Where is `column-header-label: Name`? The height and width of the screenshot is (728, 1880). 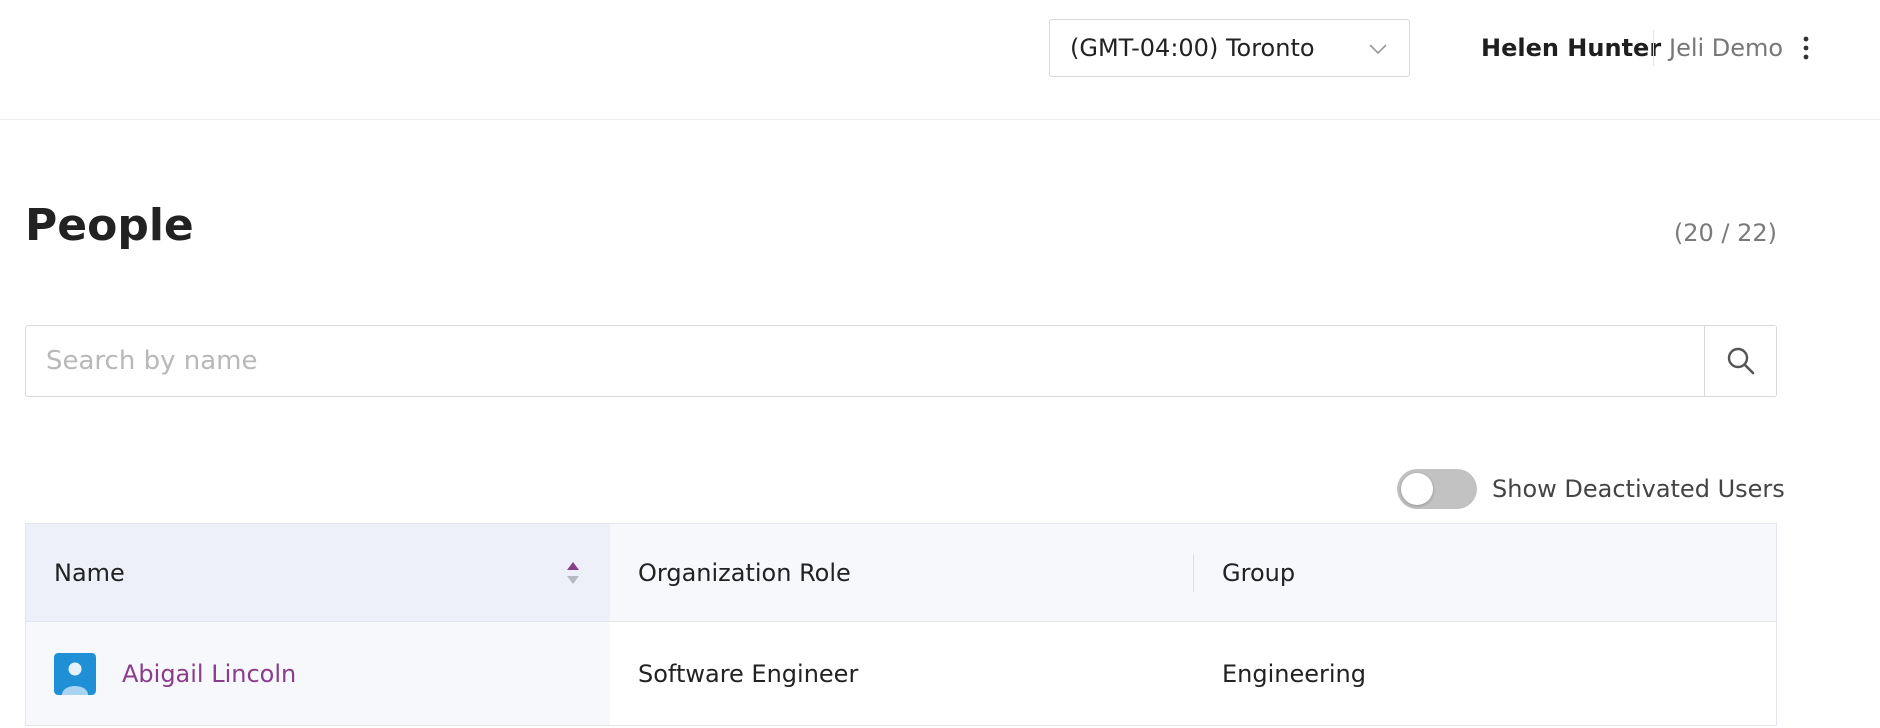
column-header-label: Name is located at coordinates (89, 572).